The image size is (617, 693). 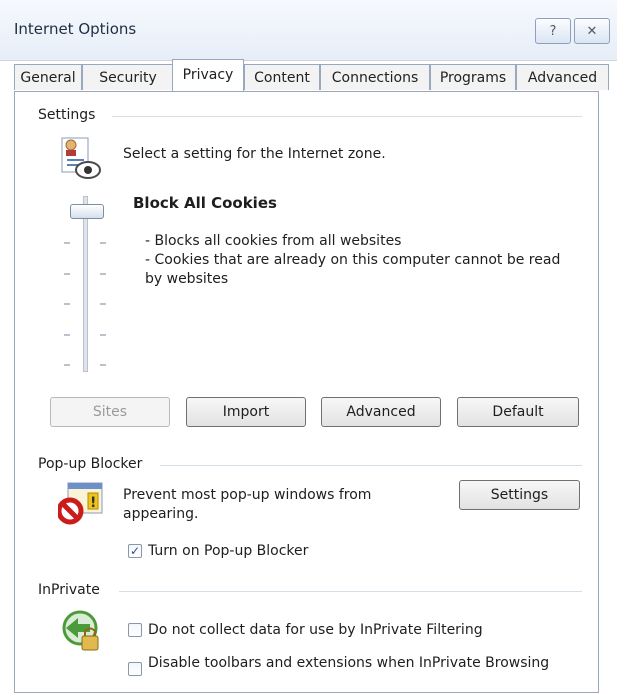 What do you see at coordinates (85, 284) in the screenshot?
I see `privacy-slider-track` at bounding box center [85, 284].